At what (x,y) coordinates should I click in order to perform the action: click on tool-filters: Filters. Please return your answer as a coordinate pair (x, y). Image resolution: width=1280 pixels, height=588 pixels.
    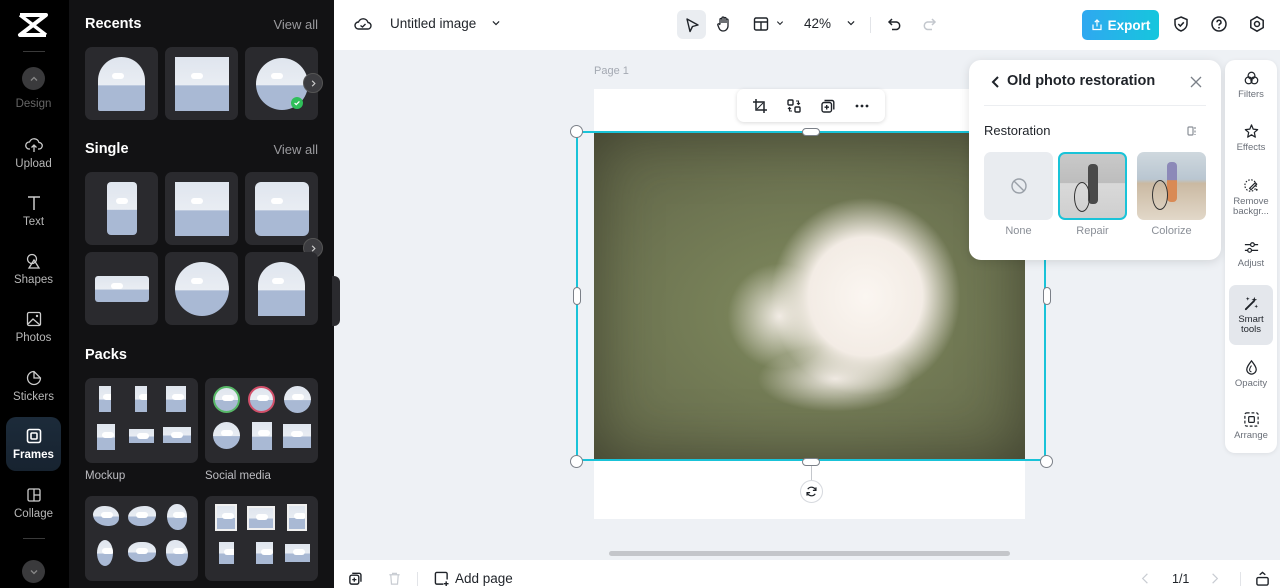
    Looking at the image, I should click on (1251, 85).